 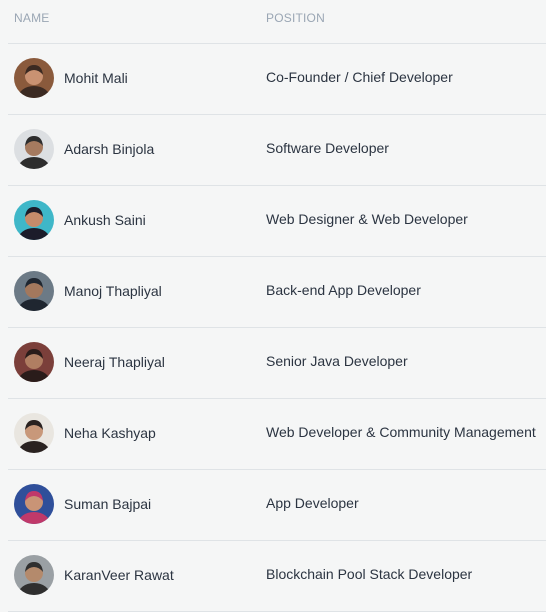 I want to click on name-column-header: NAME, so click(x=32, y=18).